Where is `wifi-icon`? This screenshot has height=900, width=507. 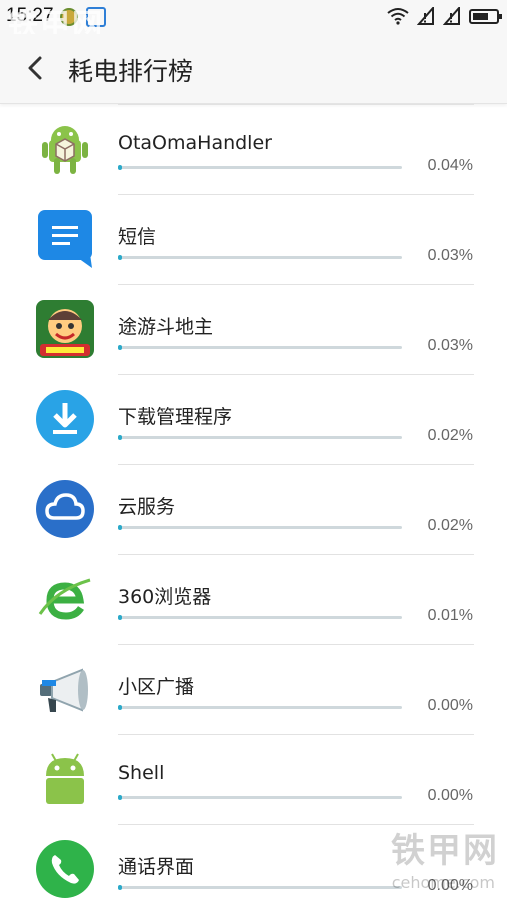 wifi-icon is located at coordinates (398, 16).